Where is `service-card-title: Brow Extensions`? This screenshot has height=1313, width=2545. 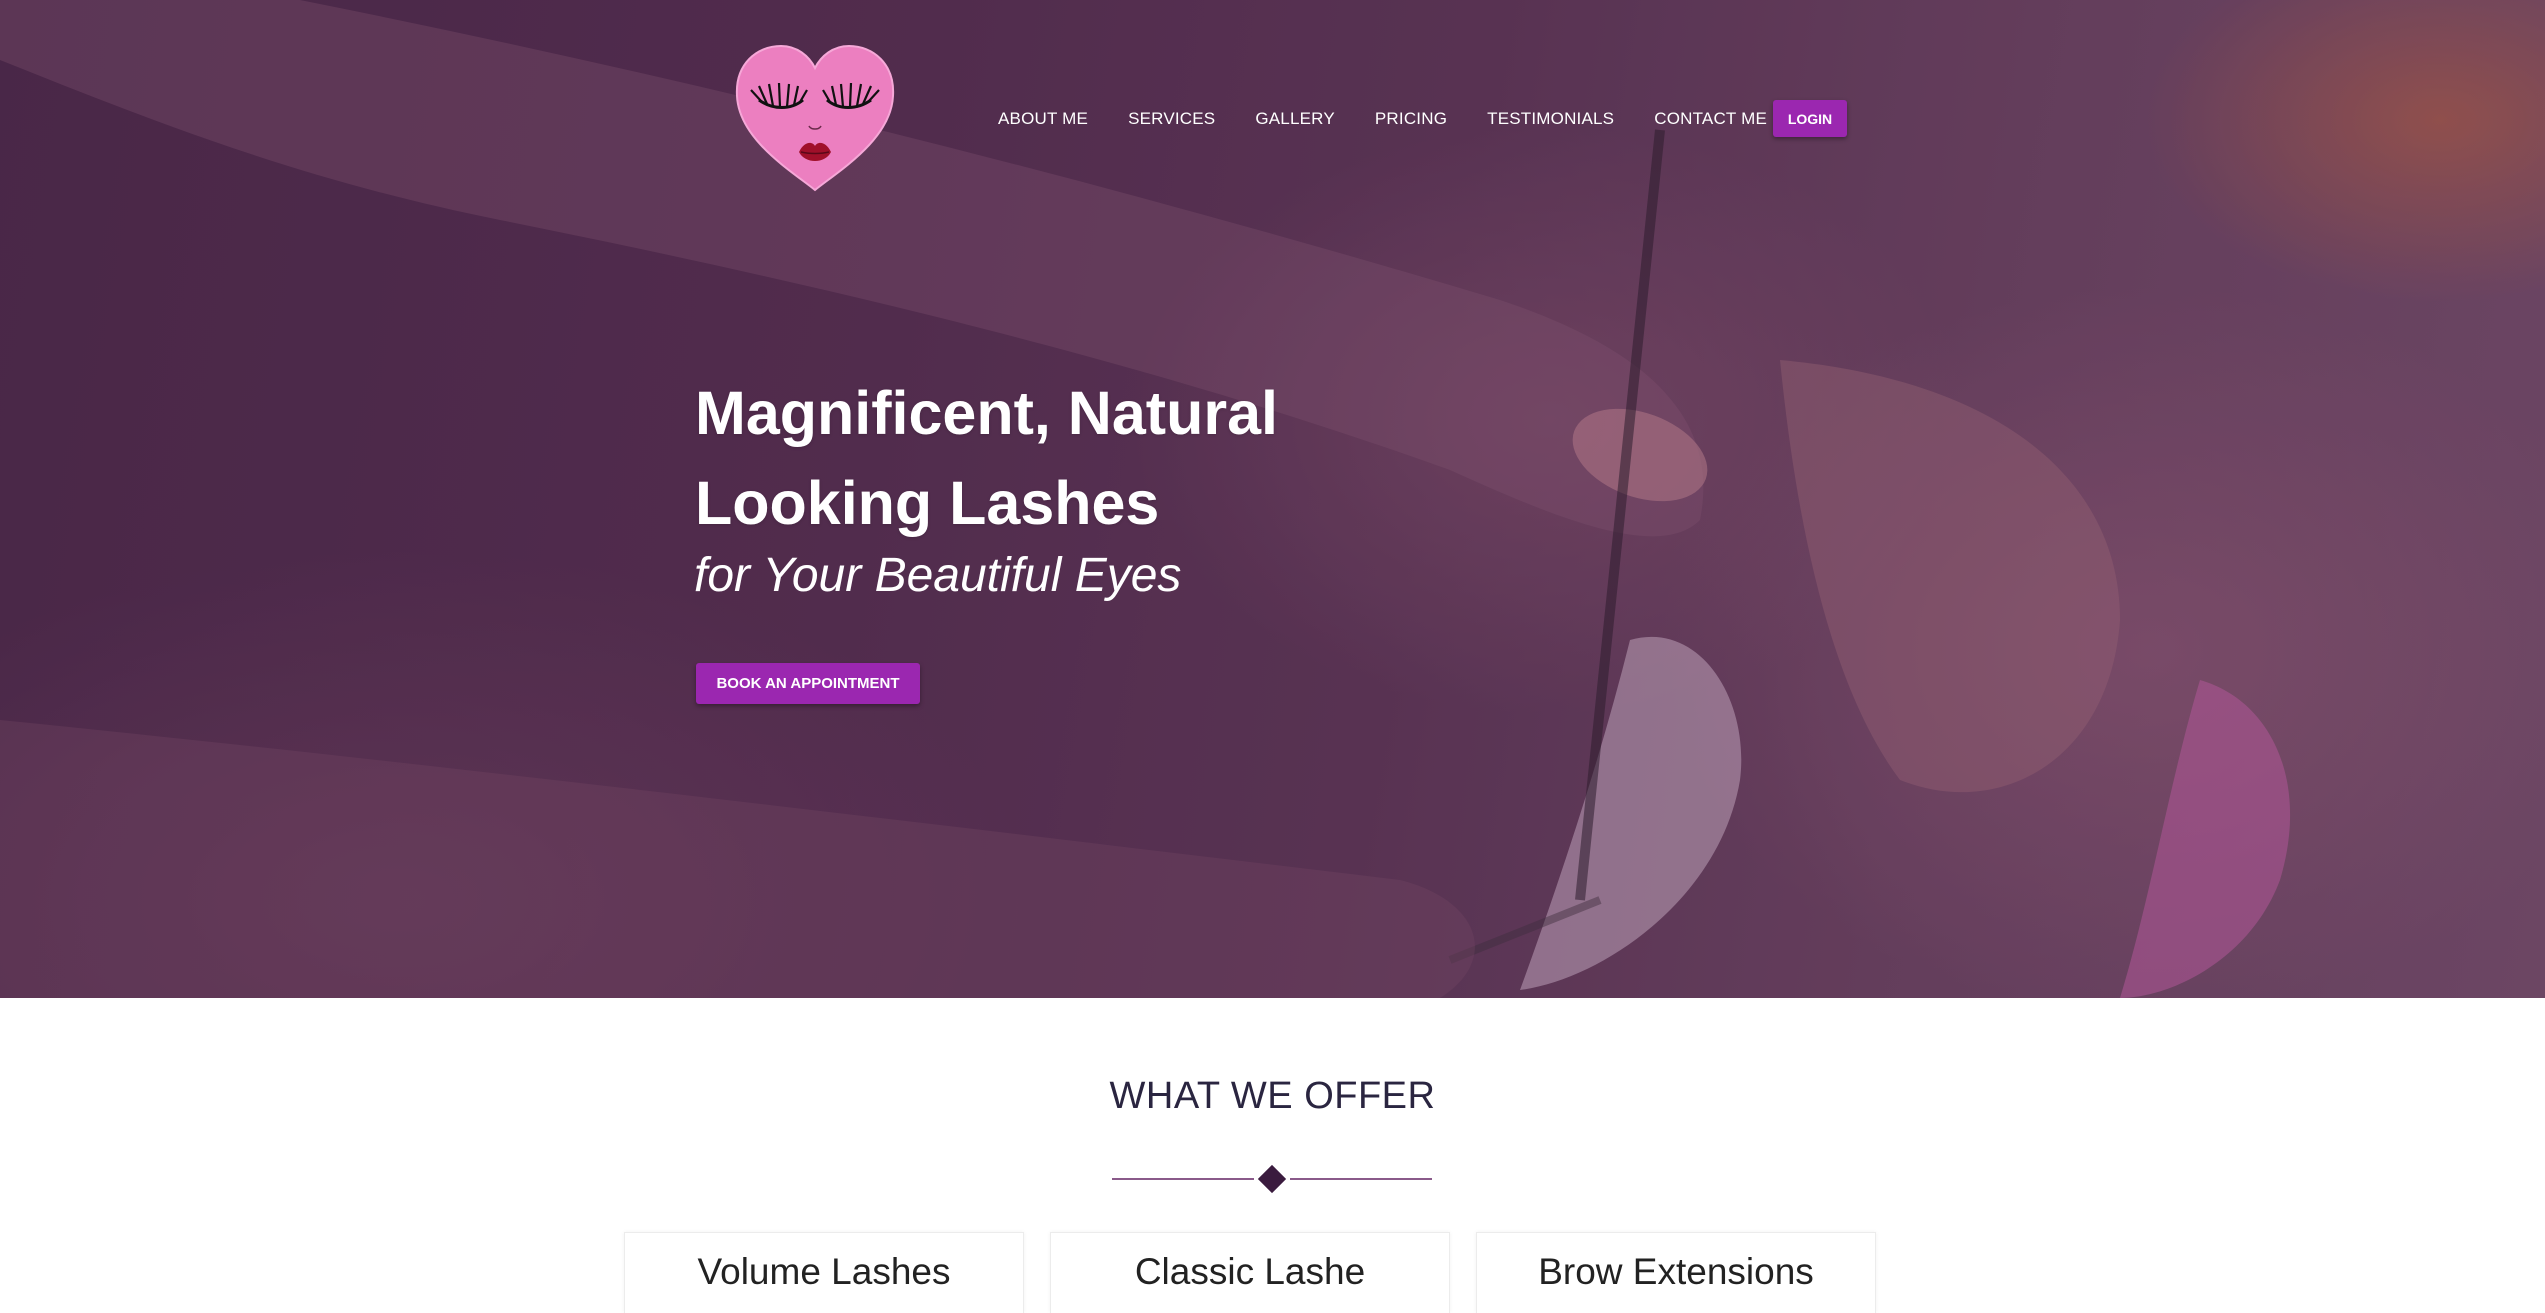
service-card-title: Brow Extensions is located at coordinates (1676, 1271).